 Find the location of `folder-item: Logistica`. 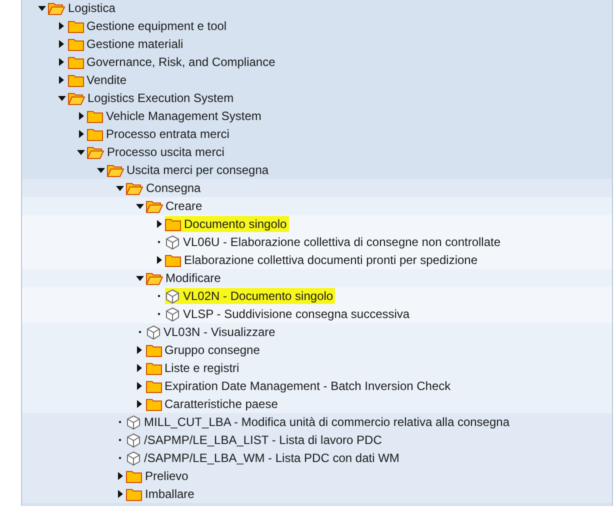

folder-item: Logistica is located at coordinates (83, 8).